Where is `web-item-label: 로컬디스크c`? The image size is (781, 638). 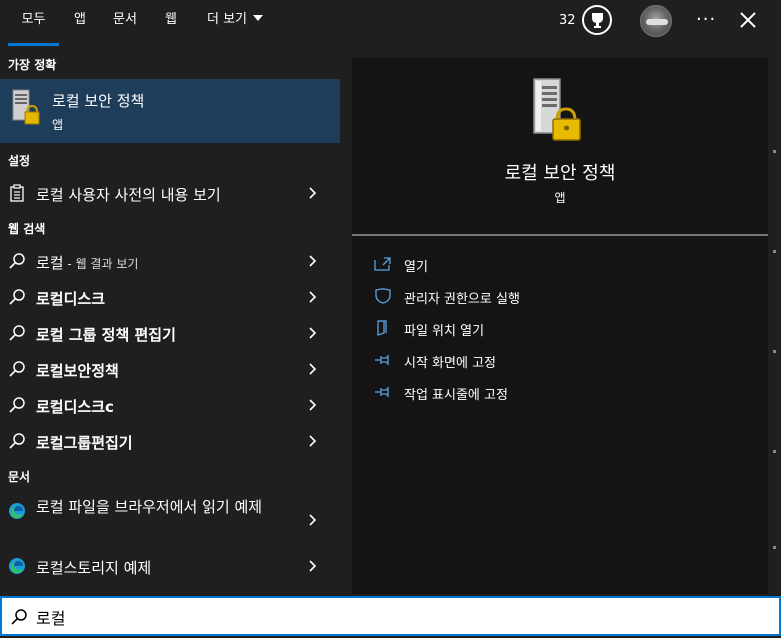
web-item-label: 로컬디스크c is located at coordinates (75, 407).